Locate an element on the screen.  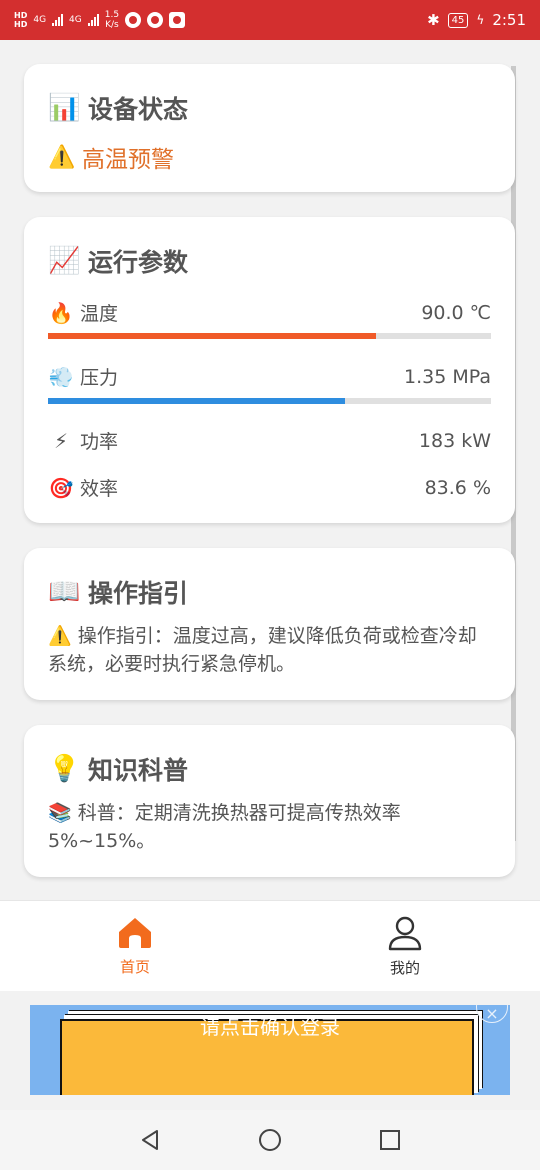
knowledge-text: 📚 科普：定期清洗换热器可提高传热效率5%~15%。 is located at coordinates (224, 827).